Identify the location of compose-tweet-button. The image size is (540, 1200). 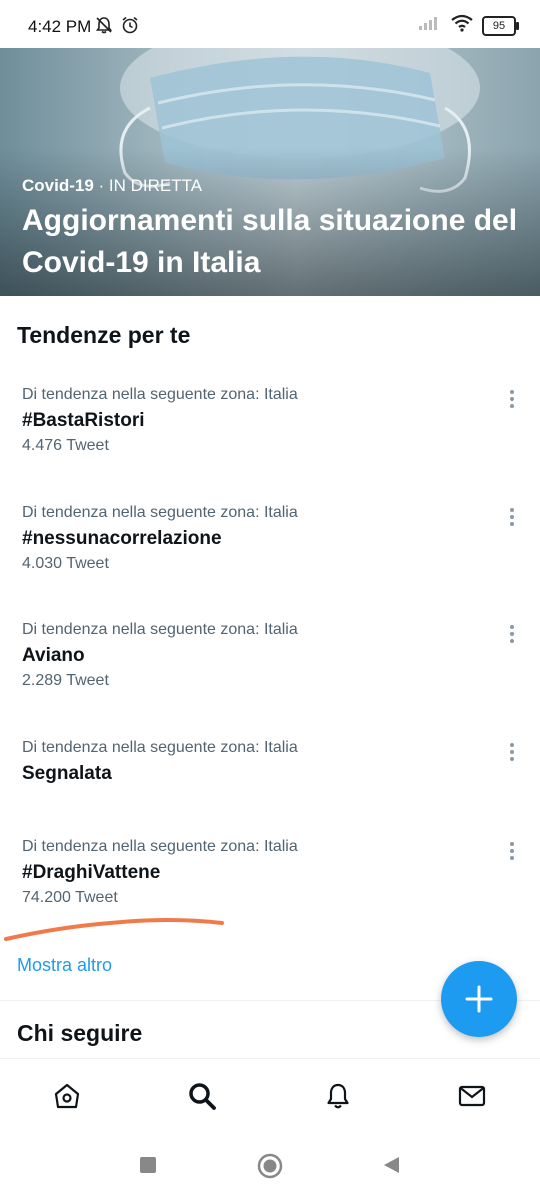
(479, 999).